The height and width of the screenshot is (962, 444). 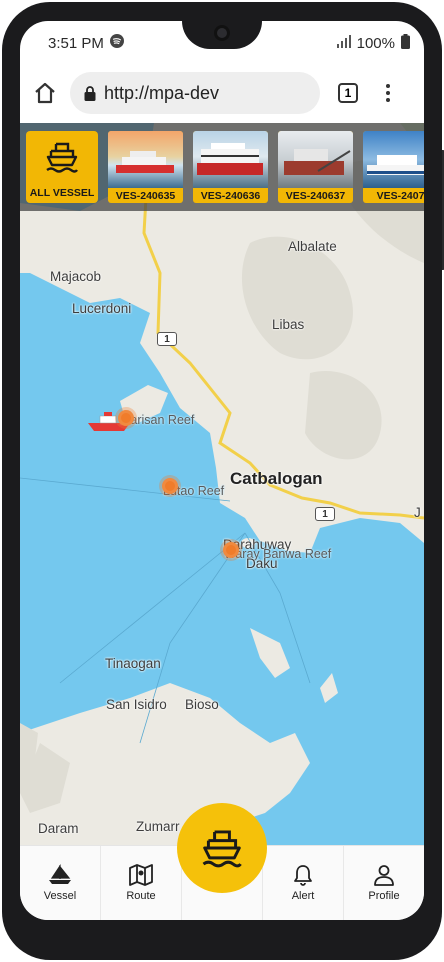 What do you see at coordinates (262, 563) in the screenshot?
I see `map-label-daku: Daku` at bounding box center [262, 563].